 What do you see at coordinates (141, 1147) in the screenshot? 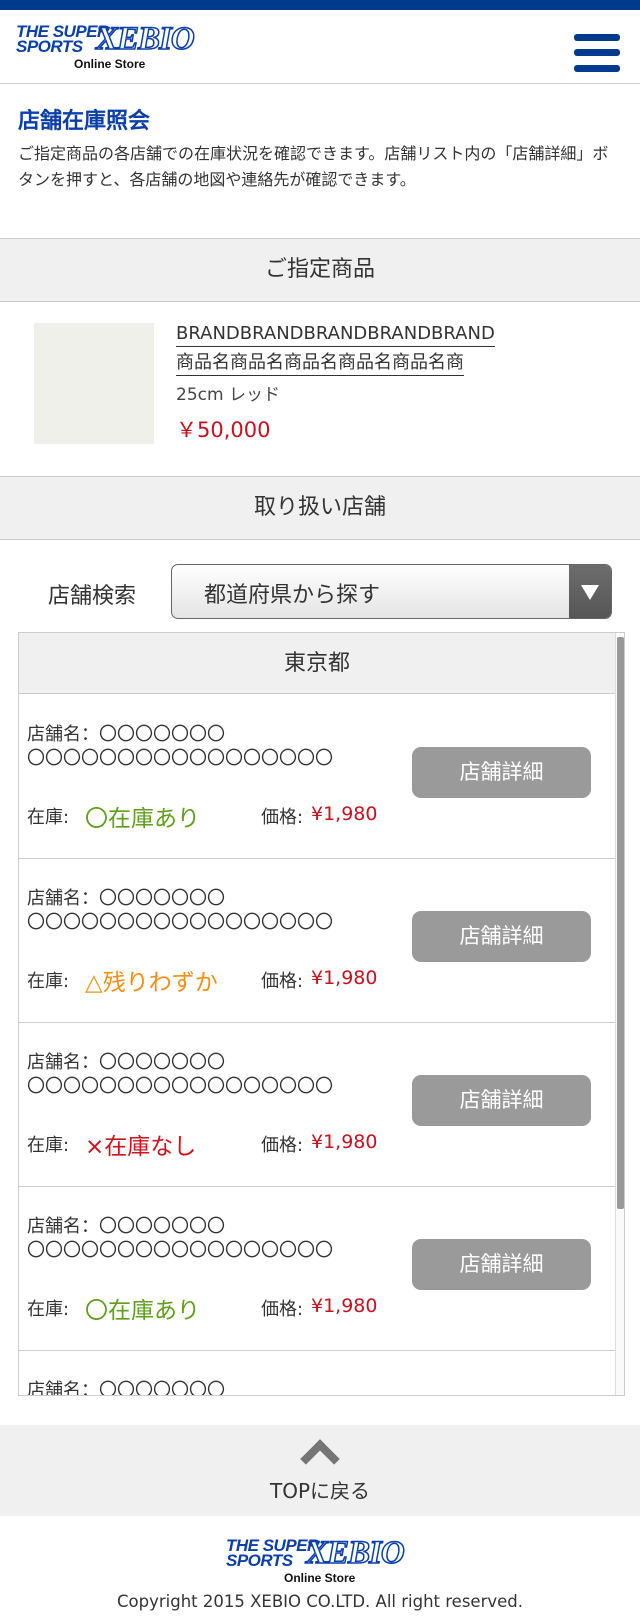
I see `stock-status: ×在庫なし` at bounding box center [141, 1147].